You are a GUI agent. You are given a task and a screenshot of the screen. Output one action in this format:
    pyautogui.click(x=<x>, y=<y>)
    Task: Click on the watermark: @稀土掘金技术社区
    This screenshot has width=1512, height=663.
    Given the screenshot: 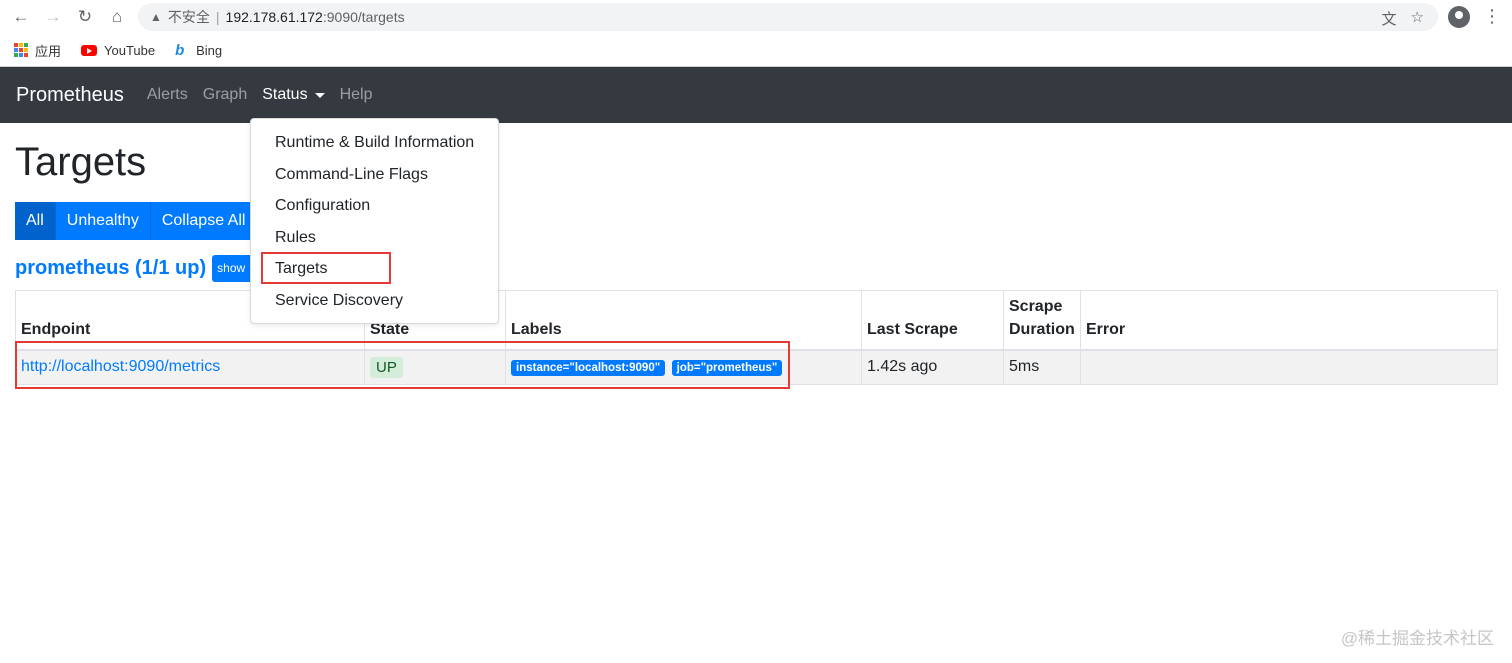 What is the action you would take?
    pyautogui.click(x=1417, y=638)
    